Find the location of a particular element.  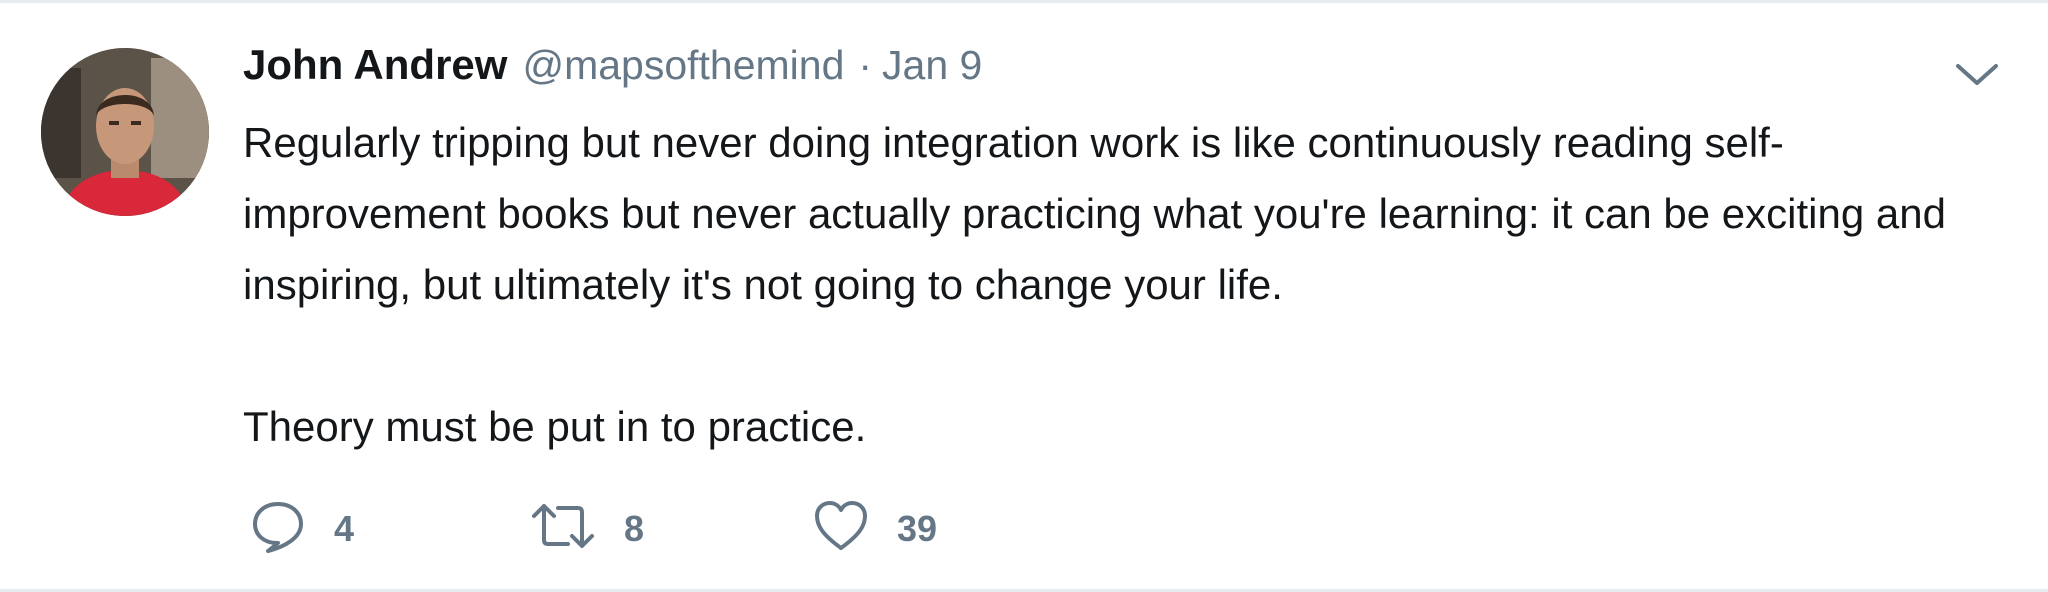

chevron-down-icon is located at coordinates (1977, 74).